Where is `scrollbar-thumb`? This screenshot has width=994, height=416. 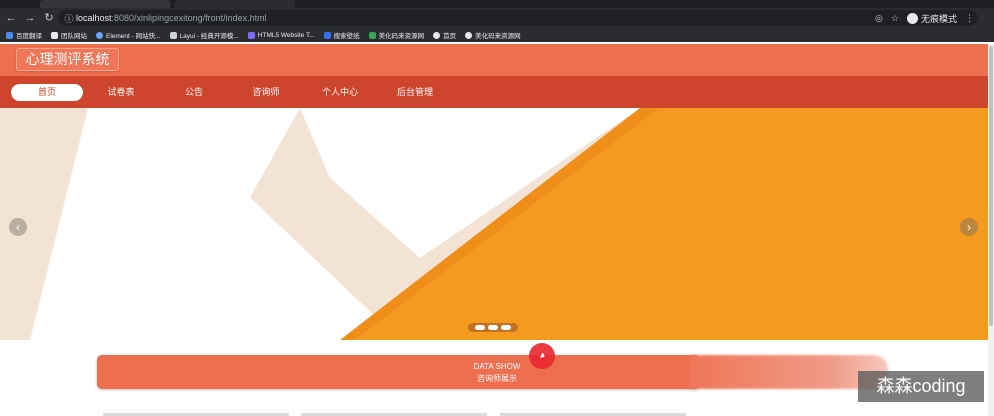
scrollbar-thumb is located at coordinates (991, 186).